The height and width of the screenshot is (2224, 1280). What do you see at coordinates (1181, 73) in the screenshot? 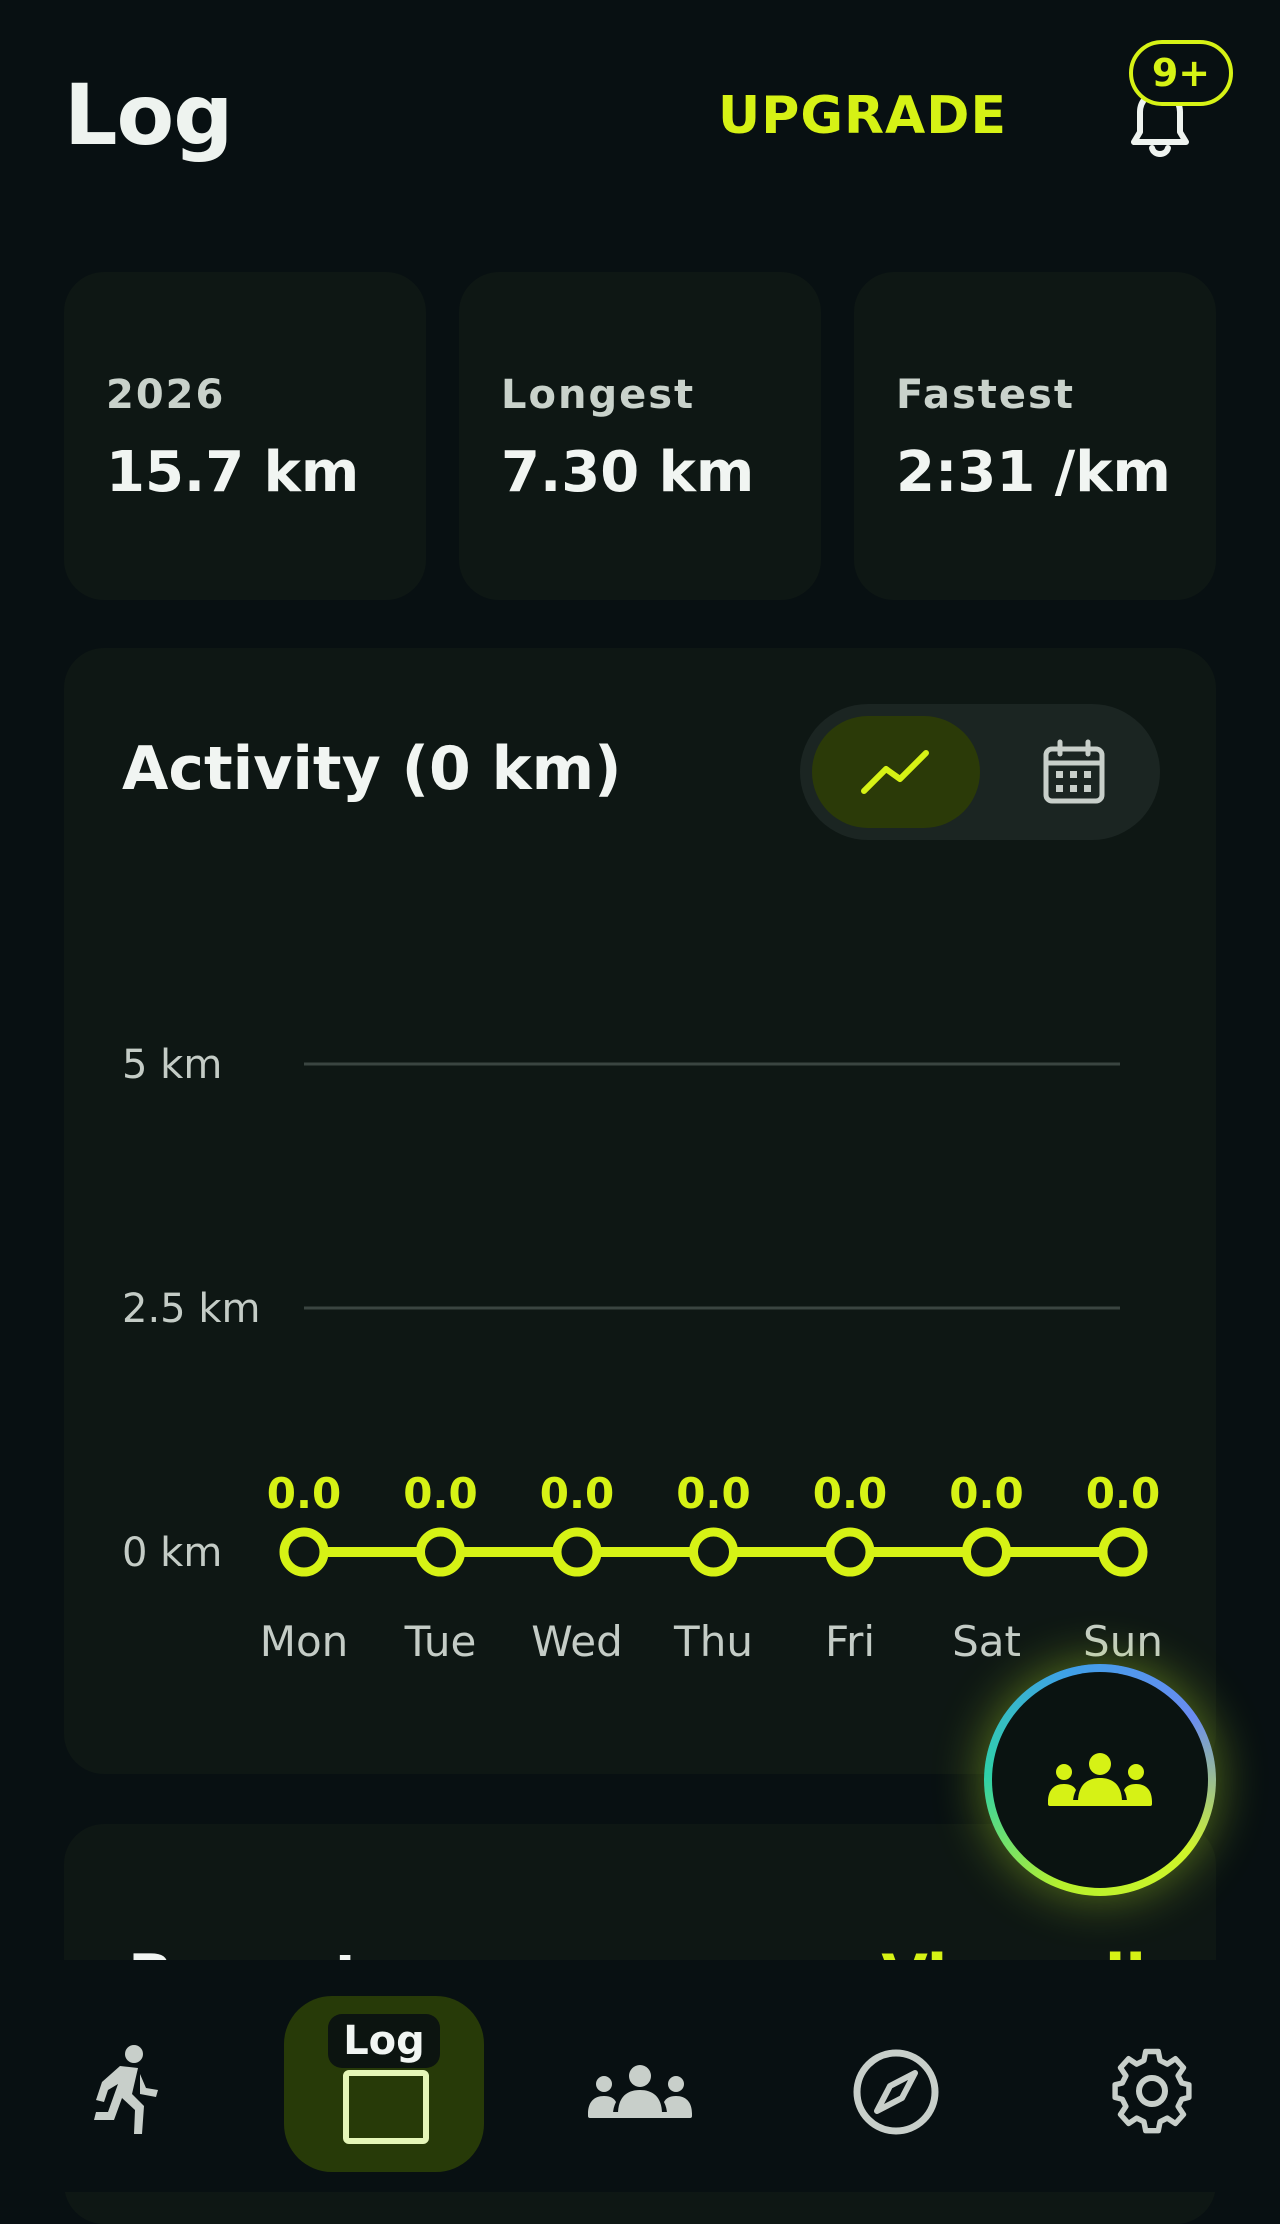
I see `notification-badge: 9+` at bounding box center [1181, 73].